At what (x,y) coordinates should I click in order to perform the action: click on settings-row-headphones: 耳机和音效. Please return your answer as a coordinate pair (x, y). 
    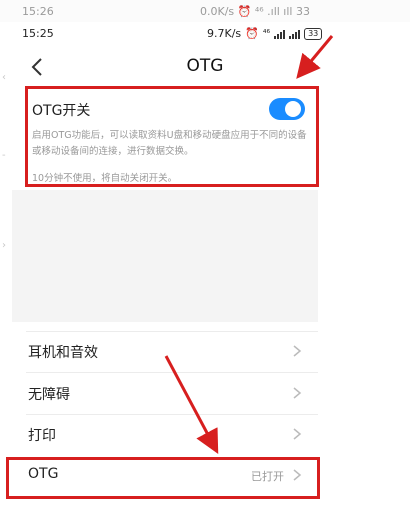
    Looking at the image, I should click on (172, 352).